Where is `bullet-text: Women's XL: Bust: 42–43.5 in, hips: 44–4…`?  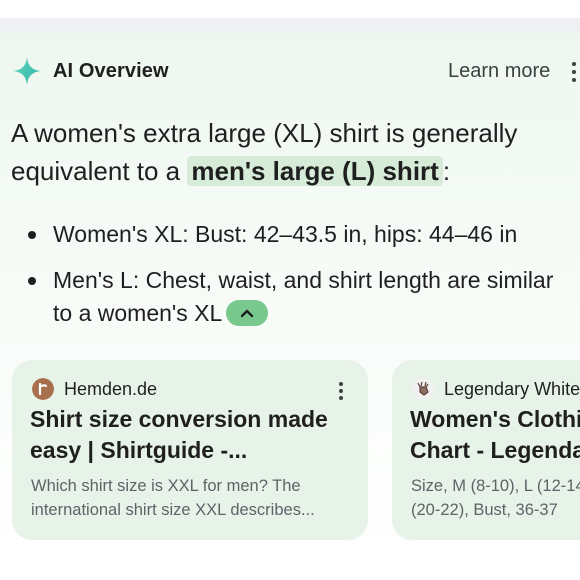
bullet-text: Women's XL: Bust: 42–43.5 in, hips: 44–4… is located at coordinates (285, 234).